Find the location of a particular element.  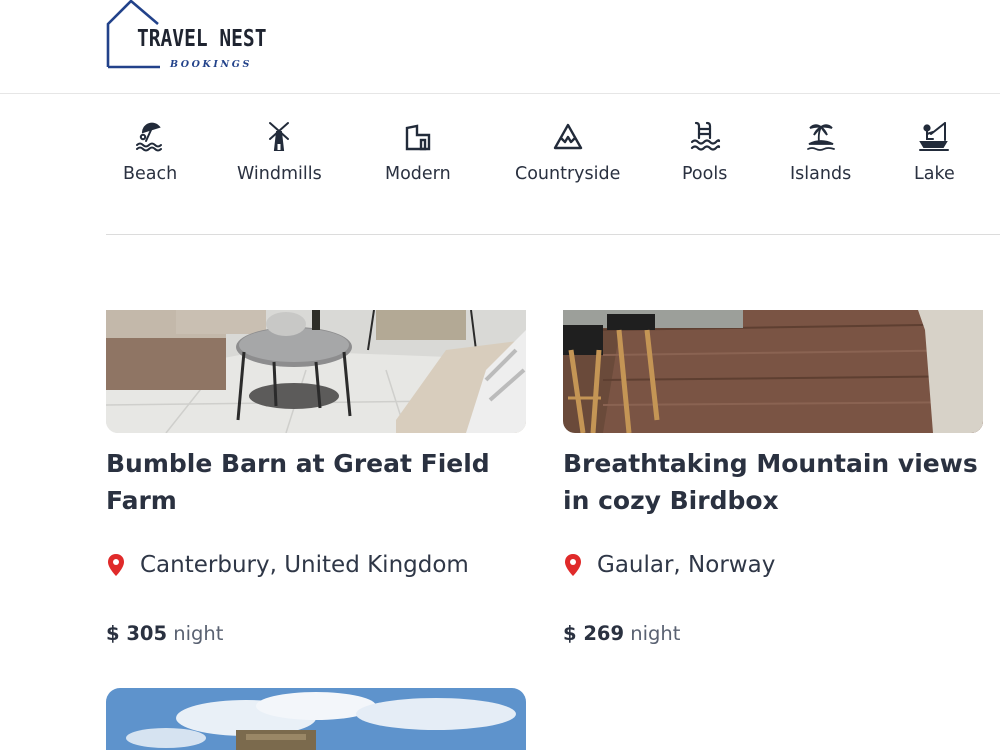

brand-logo: TRAVEL NEST BOOKINGS is located at coordinates (196, 36).